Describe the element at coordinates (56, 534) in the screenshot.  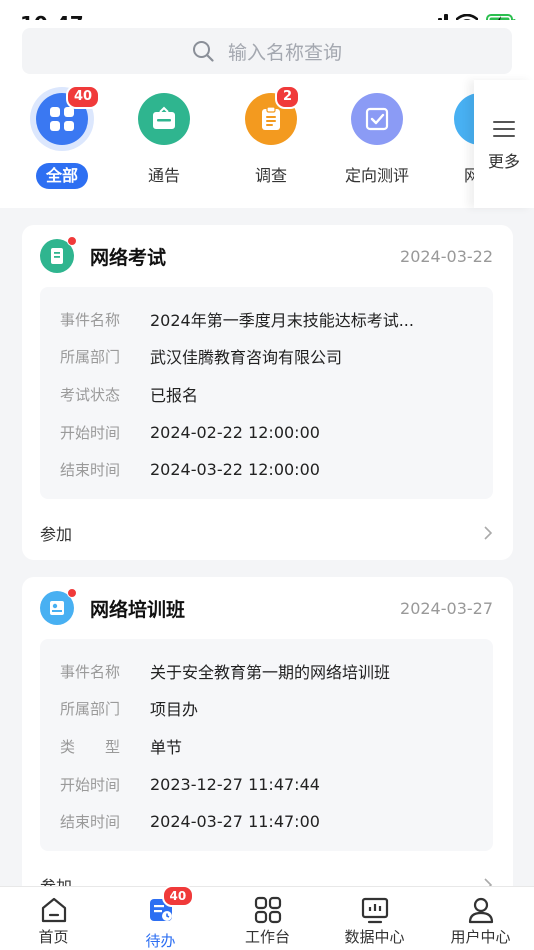
I see `join-label: 参加` at that location.